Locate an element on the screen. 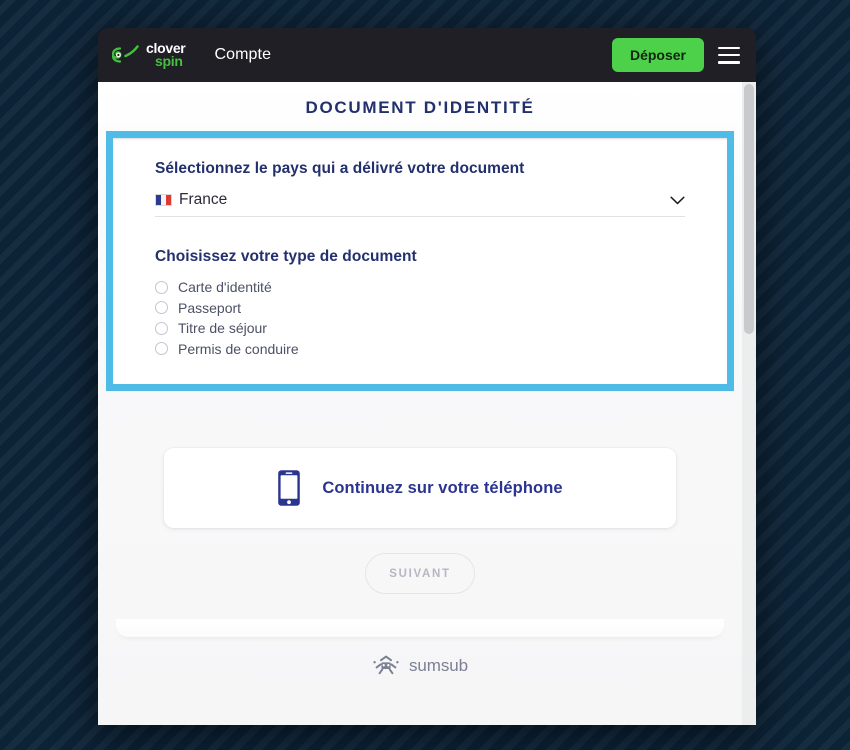 The height and width of the screenshot is (750, 850). radio-option-permis-de-conduire: Permis de conduire is located at coordinates (420, 349).